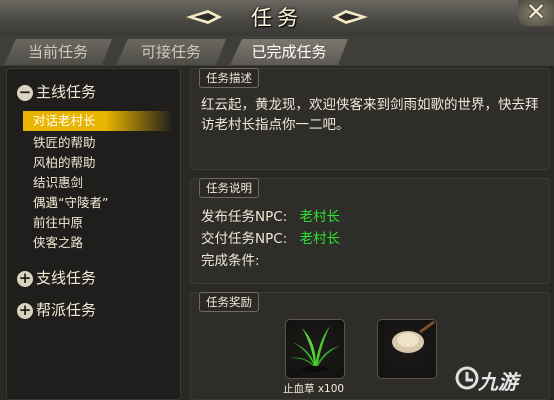 The height and width of the screenshot is (400, 554). Describe the element at coordinates (171, 52) in the screenshot. I see `tab-available-quests: 可接任务` at that location.